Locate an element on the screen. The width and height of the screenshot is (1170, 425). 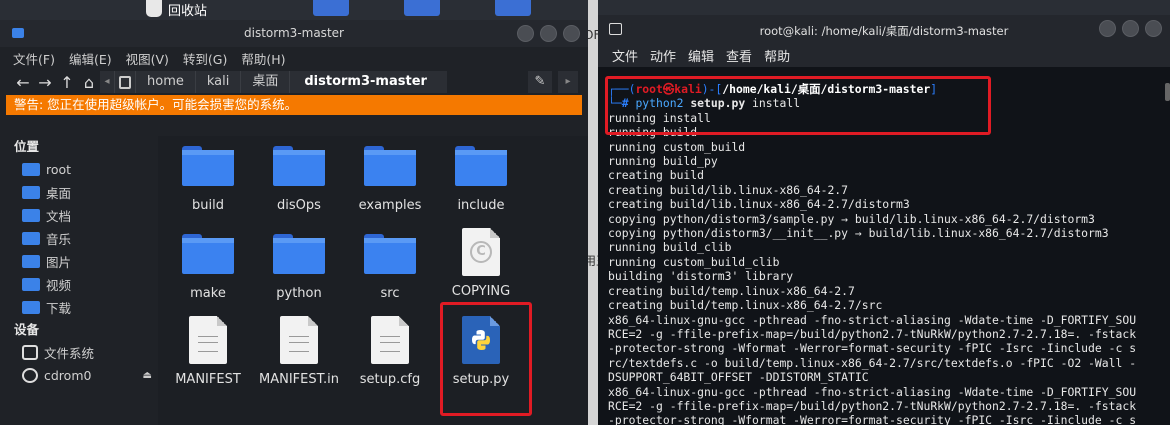
file-label: setup.cfg is located at coordinates (390, 379).